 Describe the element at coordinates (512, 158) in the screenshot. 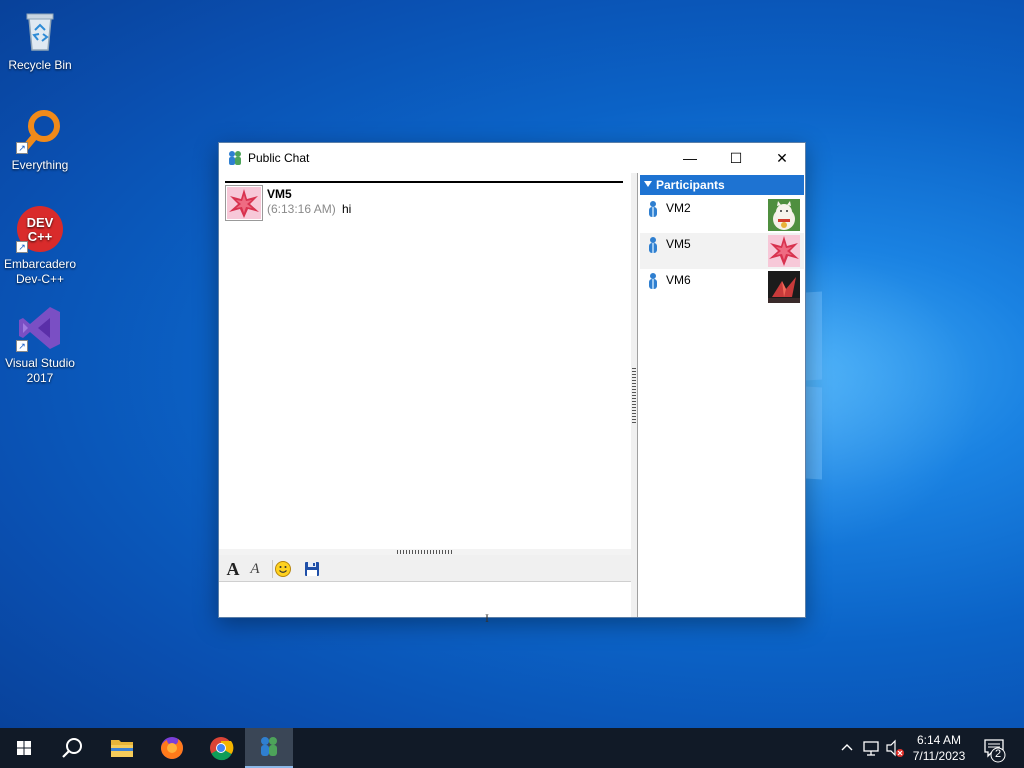

I see `title-bar: Public Chat — ☐ ✕` at that location.